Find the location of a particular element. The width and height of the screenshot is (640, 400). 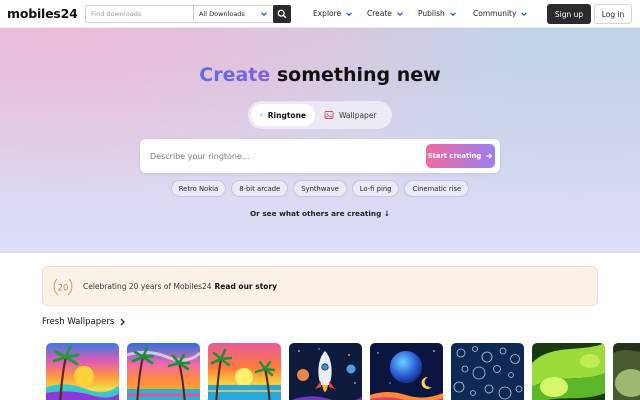

nav-create: Create is located at coordinates (385, 13).